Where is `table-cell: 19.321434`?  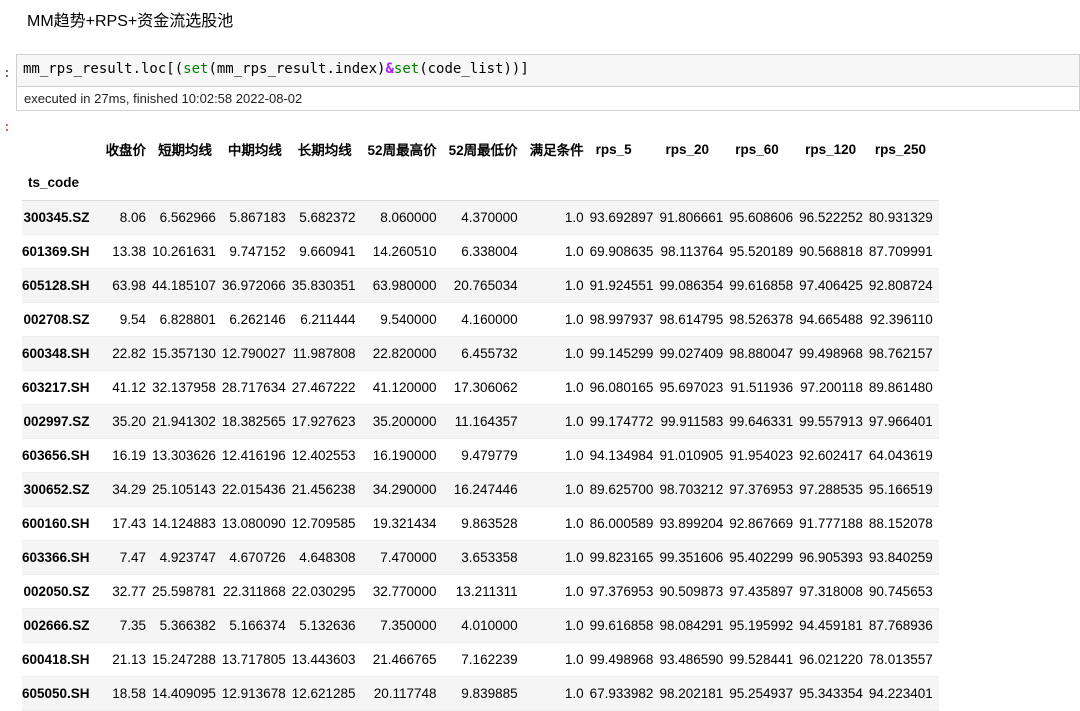 table-cell: 19.321434 is located at coordinates (404, 523).